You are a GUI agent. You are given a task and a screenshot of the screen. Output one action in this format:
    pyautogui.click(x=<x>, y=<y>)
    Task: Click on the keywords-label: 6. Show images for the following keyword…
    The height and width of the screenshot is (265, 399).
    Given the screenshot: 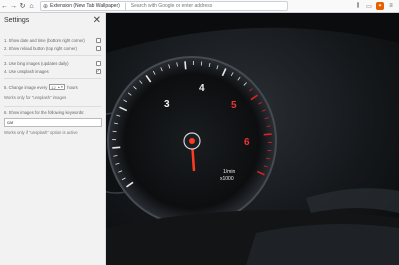 What is the action you would take?
    pyautogui.click(x=44, y=112)
    